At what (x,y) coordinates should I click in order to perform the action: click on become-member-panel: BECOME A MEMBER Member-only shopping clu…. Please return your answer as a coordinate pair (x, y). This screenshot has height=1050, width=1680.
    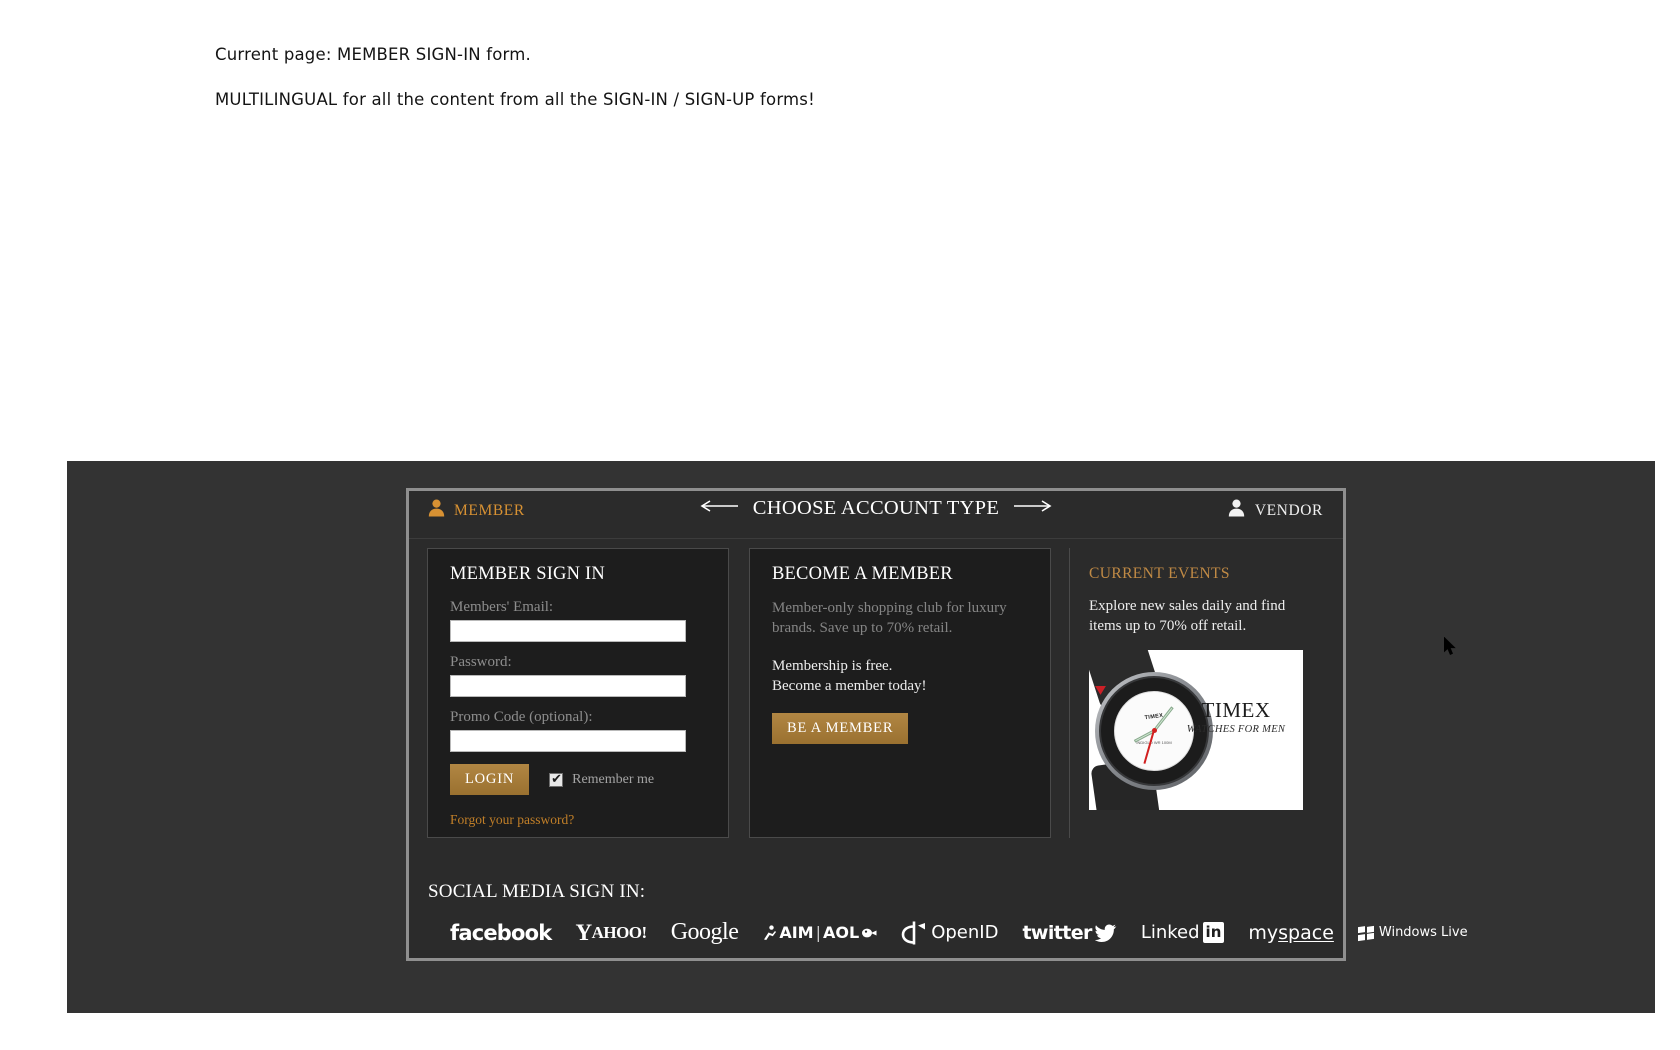
    Looking at the image, I should click on (900, 693).